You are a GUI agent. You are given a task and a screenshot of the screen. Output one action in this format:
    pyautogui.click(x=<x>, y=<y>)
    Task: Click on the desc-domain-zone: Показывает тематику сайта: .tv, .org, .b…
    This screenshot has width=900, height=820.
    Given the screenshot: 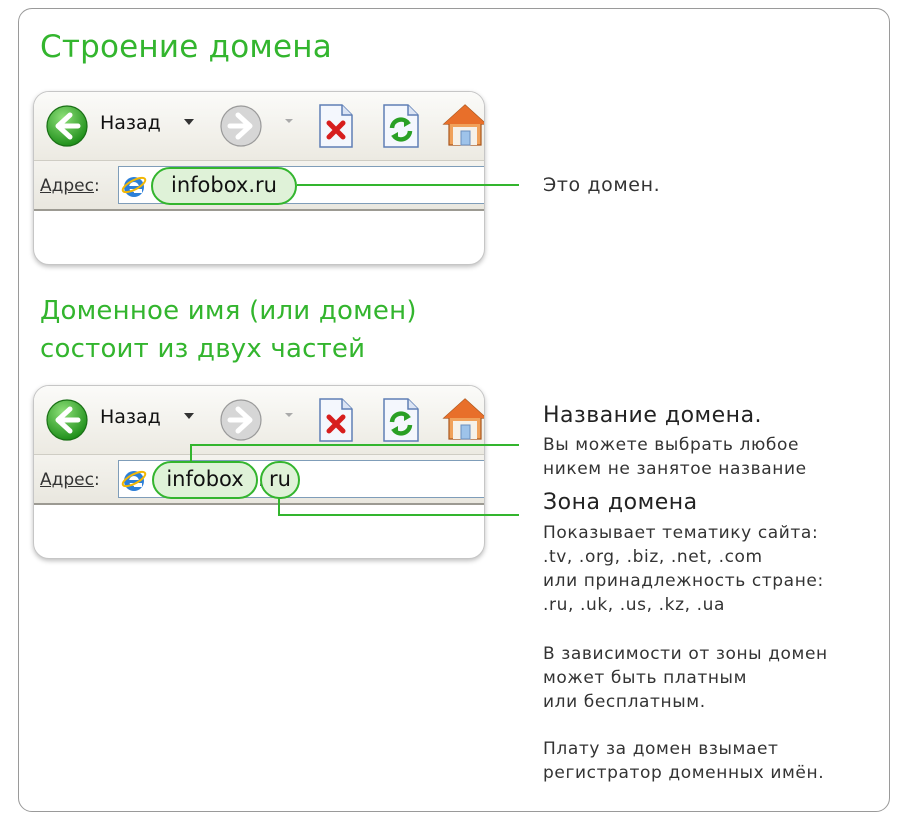 What is the action you would take?
    pyautogui.click(x=683, y=569)
    